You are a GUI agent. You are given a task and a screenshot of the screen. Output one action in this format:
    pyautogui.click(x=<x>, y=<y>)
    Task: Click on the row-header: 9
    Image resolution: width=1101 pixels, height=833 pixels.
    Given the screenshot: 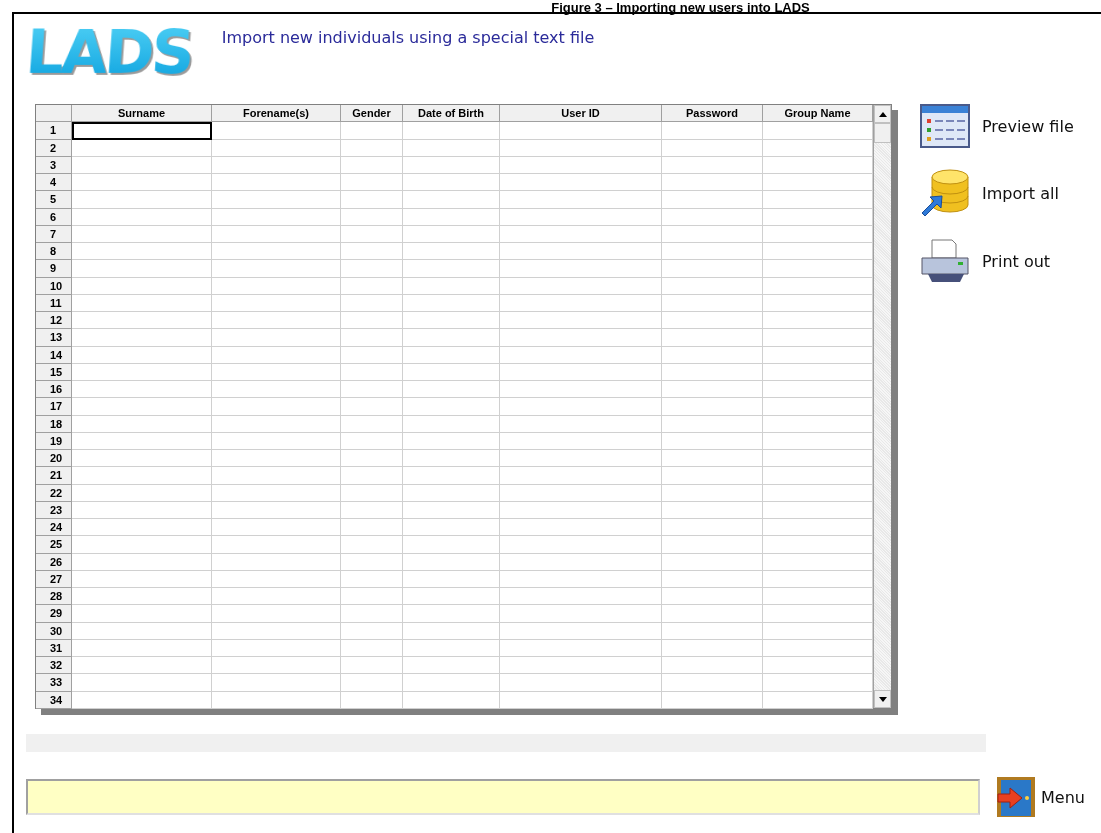 What is the action you would take?
    pyautogui.click(x=54, y=269)
    